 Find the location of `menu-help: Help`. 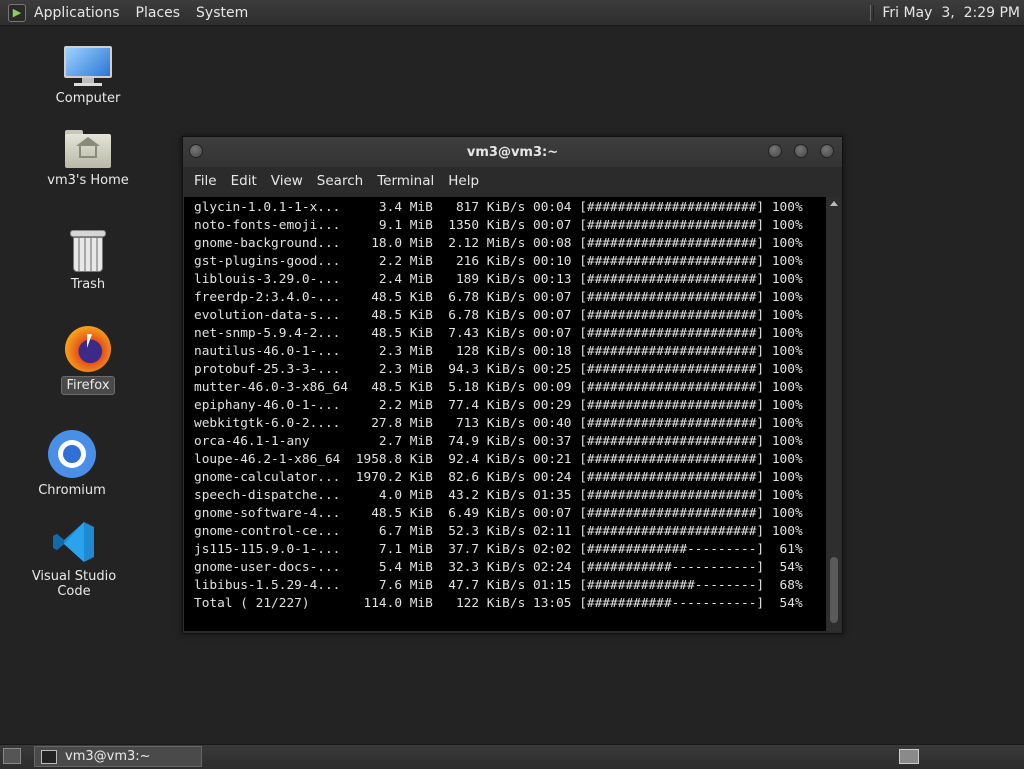

menu-help: Help is located at coordinates (463, 181).